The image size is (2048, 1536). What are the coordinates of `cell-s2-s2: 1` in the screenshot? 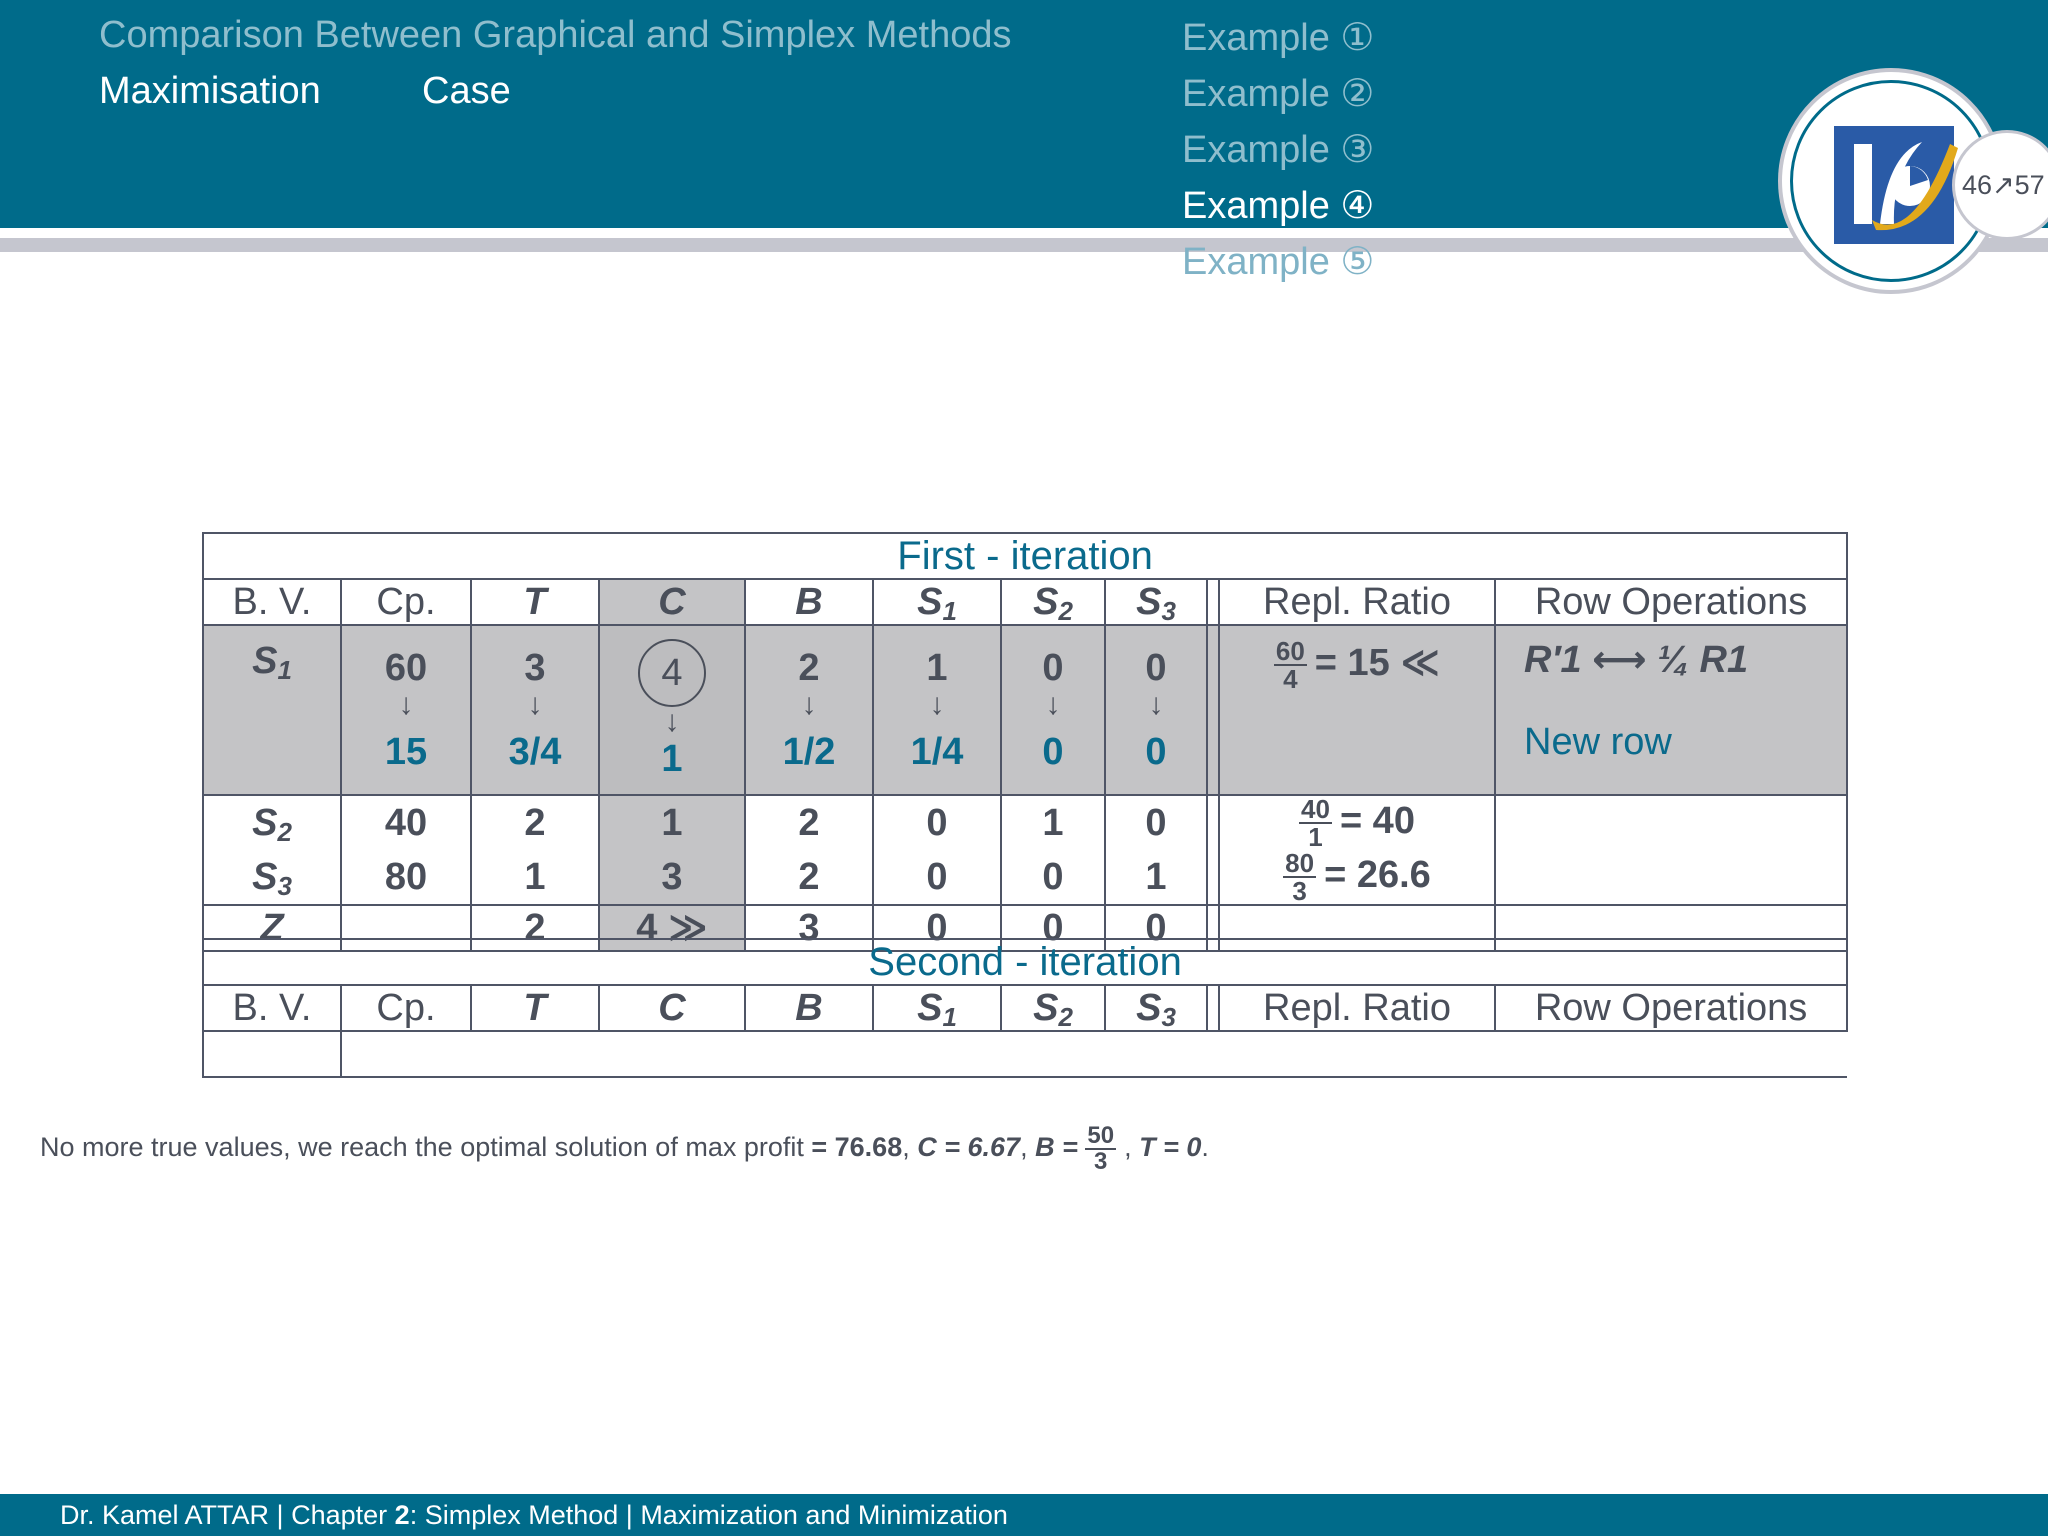 It's located at (1053, 822).